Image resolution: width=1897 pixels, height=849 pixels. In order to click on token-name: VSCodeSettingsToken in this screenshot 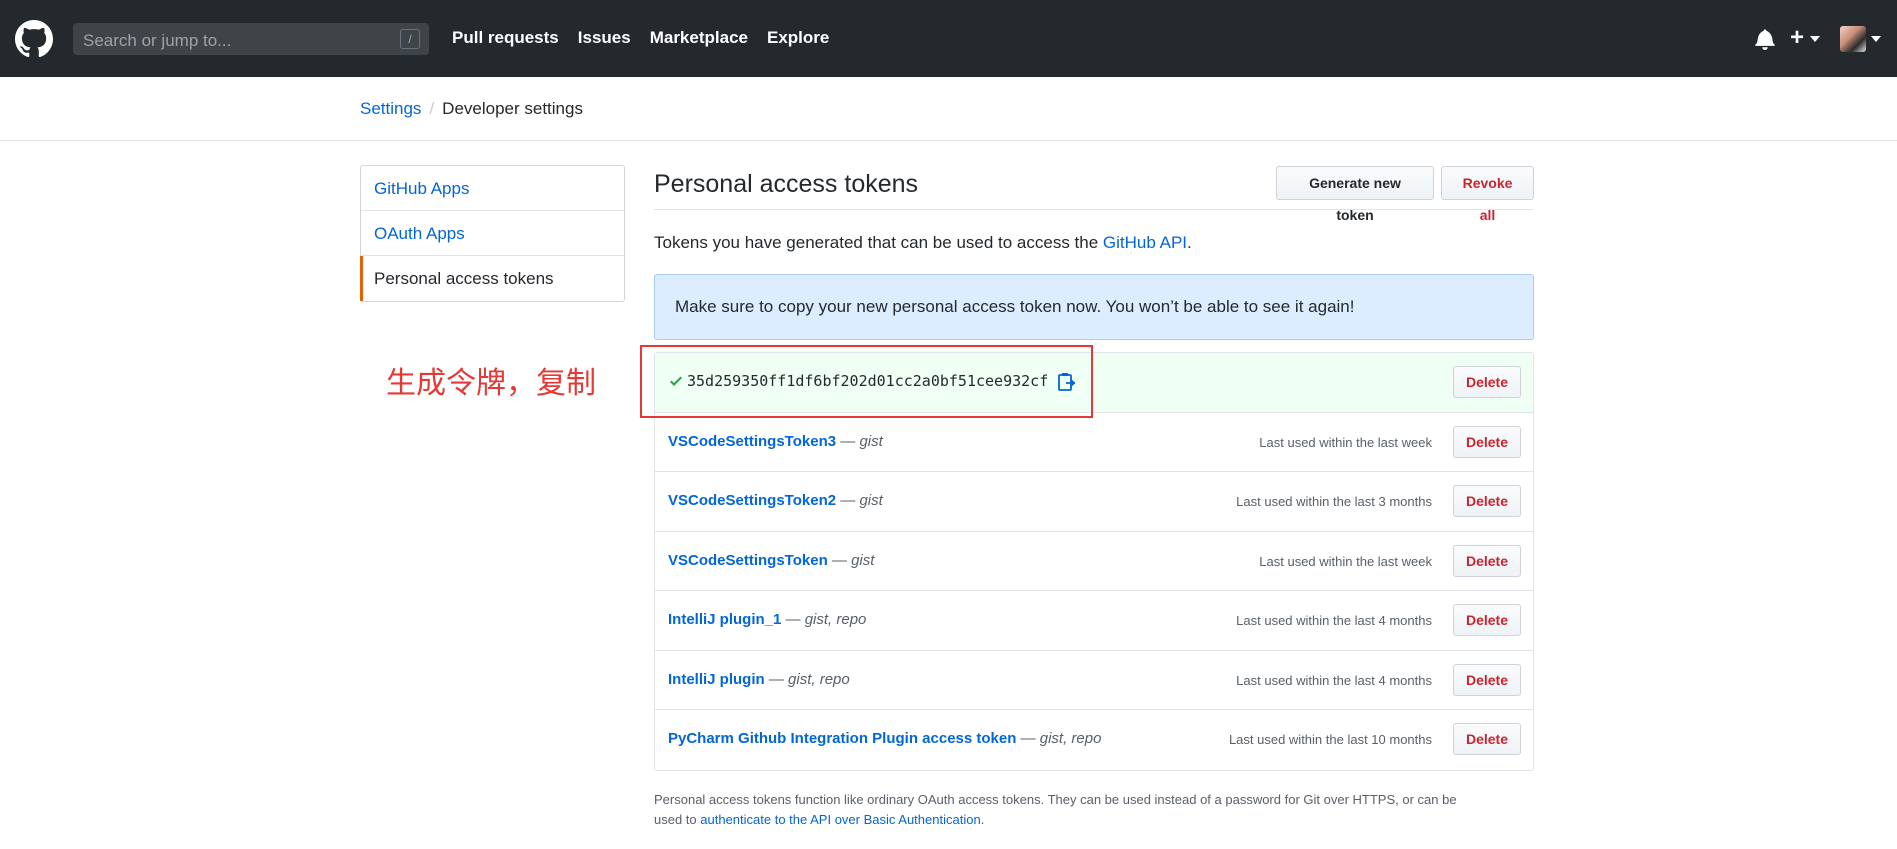, I will do `click(748, 560)`.